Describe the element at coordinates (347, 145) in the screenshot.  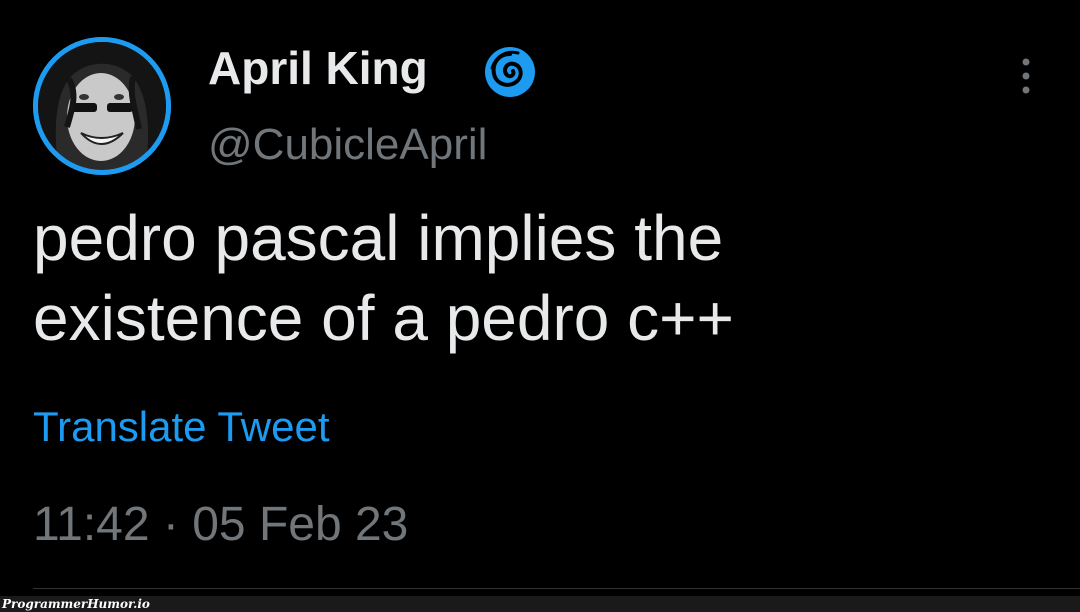
I see `author-handle: @CubicleApril` at that location.